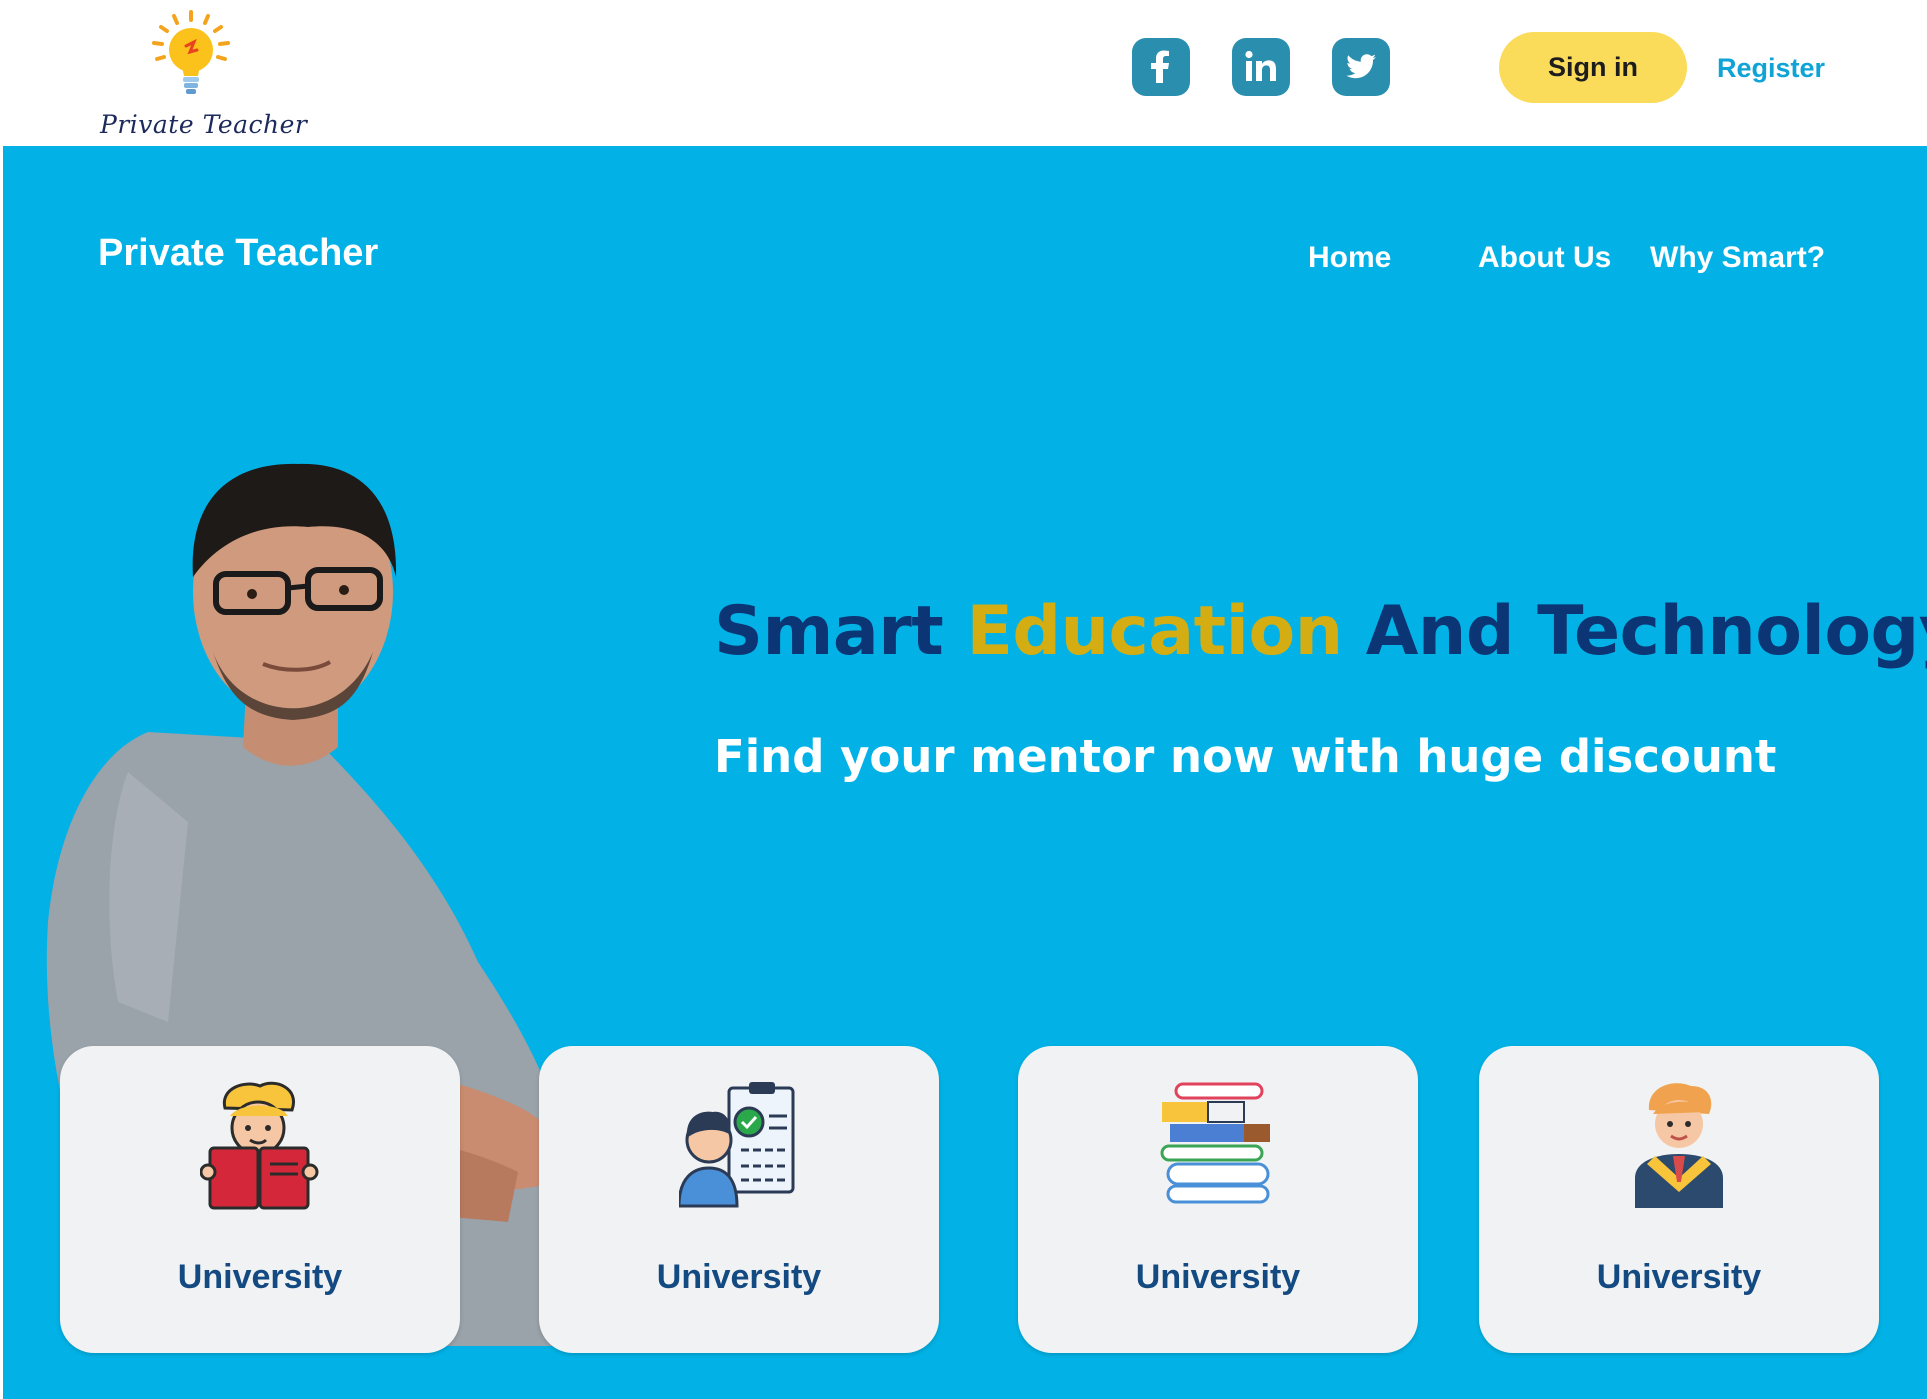  I want to click on headline-accent: Education, so click(1154, 631).